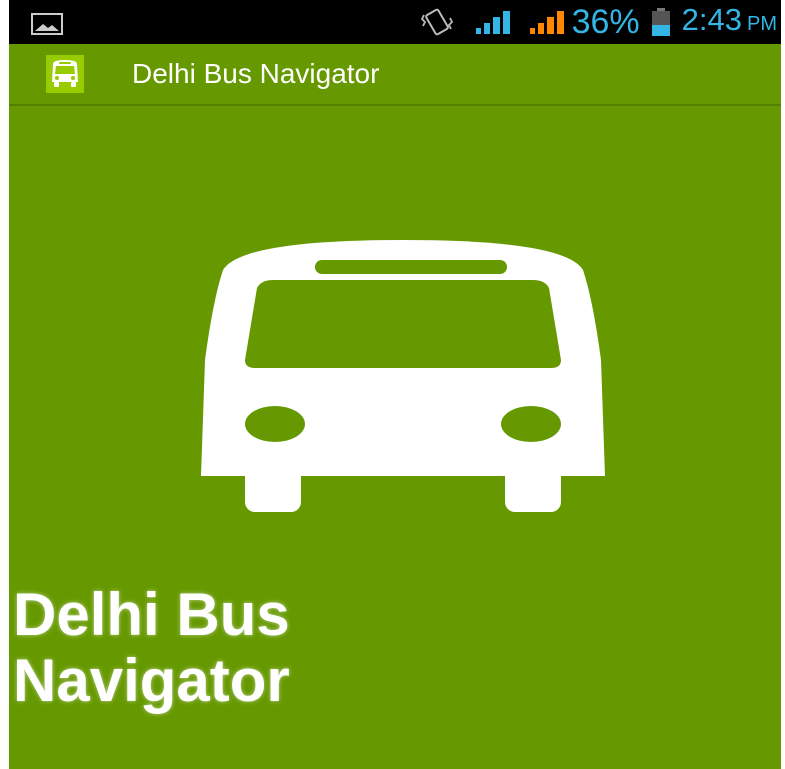 The height and width of the screenshot is (769, 785). What do you see at coordinates (492, 22) in the screenshot?
I see `signal-icon-sim1` at bounding box center [492, 22].